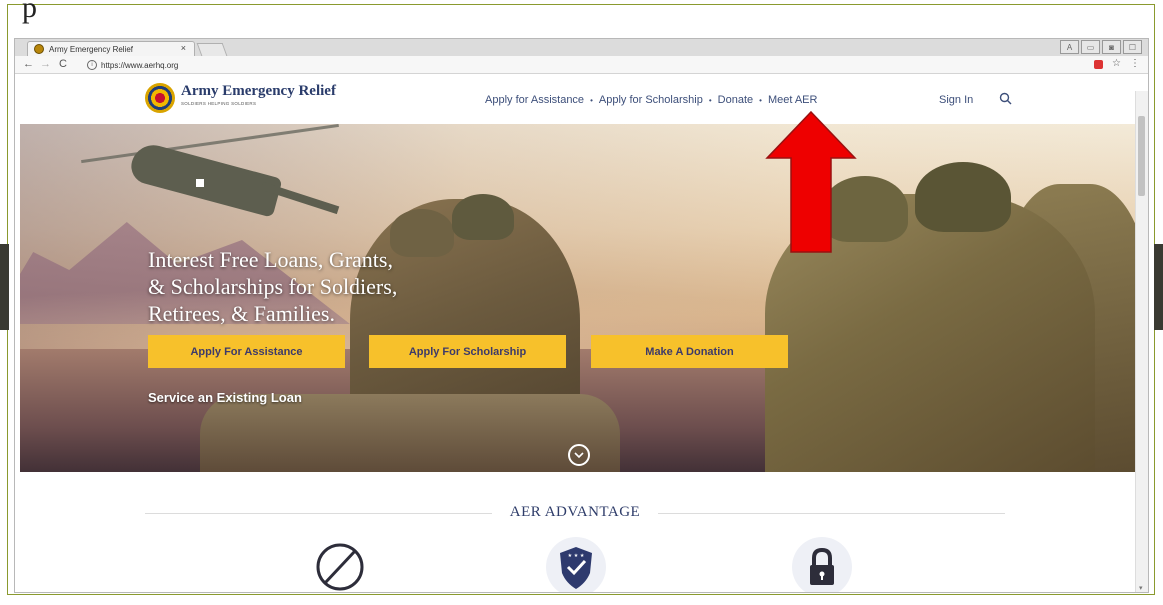 The height and width of the screenshot is (605, 1163). I want to click on address-bar: i https://www.aerhq.org, so click(187, 65).